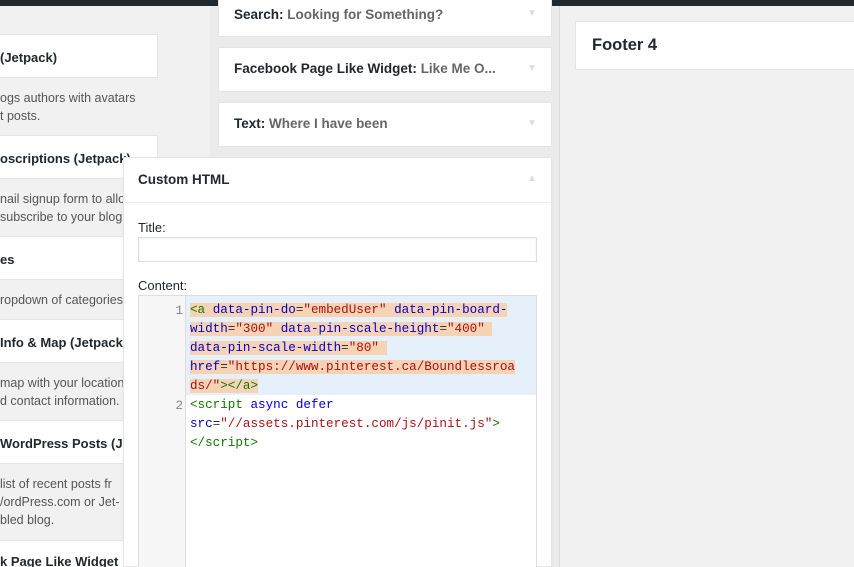 The width and height of the screenshot is (854, 567). Describe the element at coordinates (262, 405) in the screenshot. I see `code-line: <script async defer` at that location.